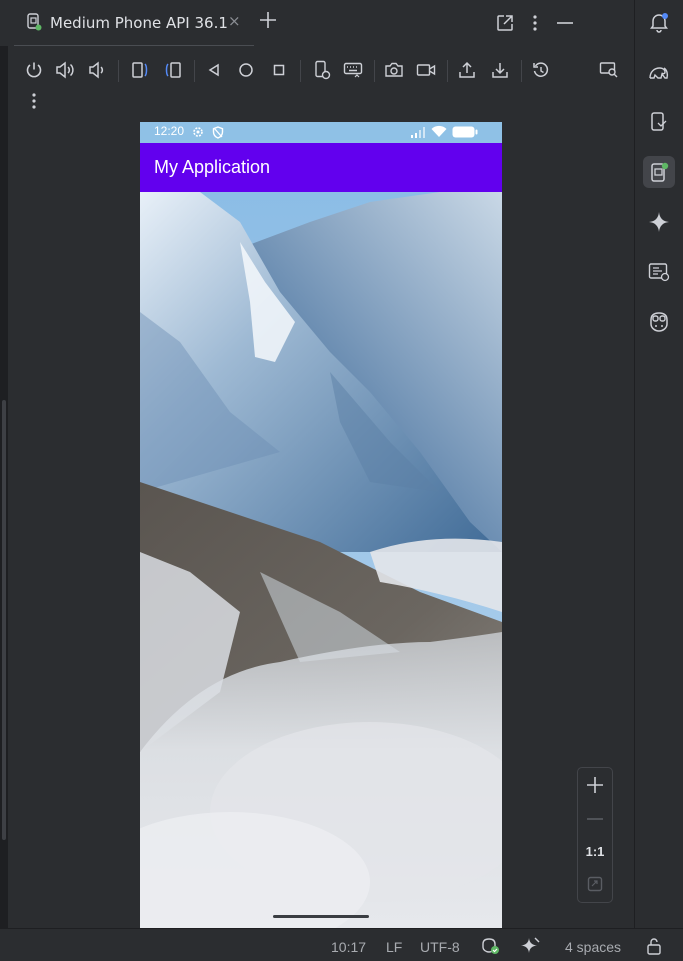 The height and width of the screenshot is (961, 683). I want to click on file-encoding: UTF-8, so click(440, 947).